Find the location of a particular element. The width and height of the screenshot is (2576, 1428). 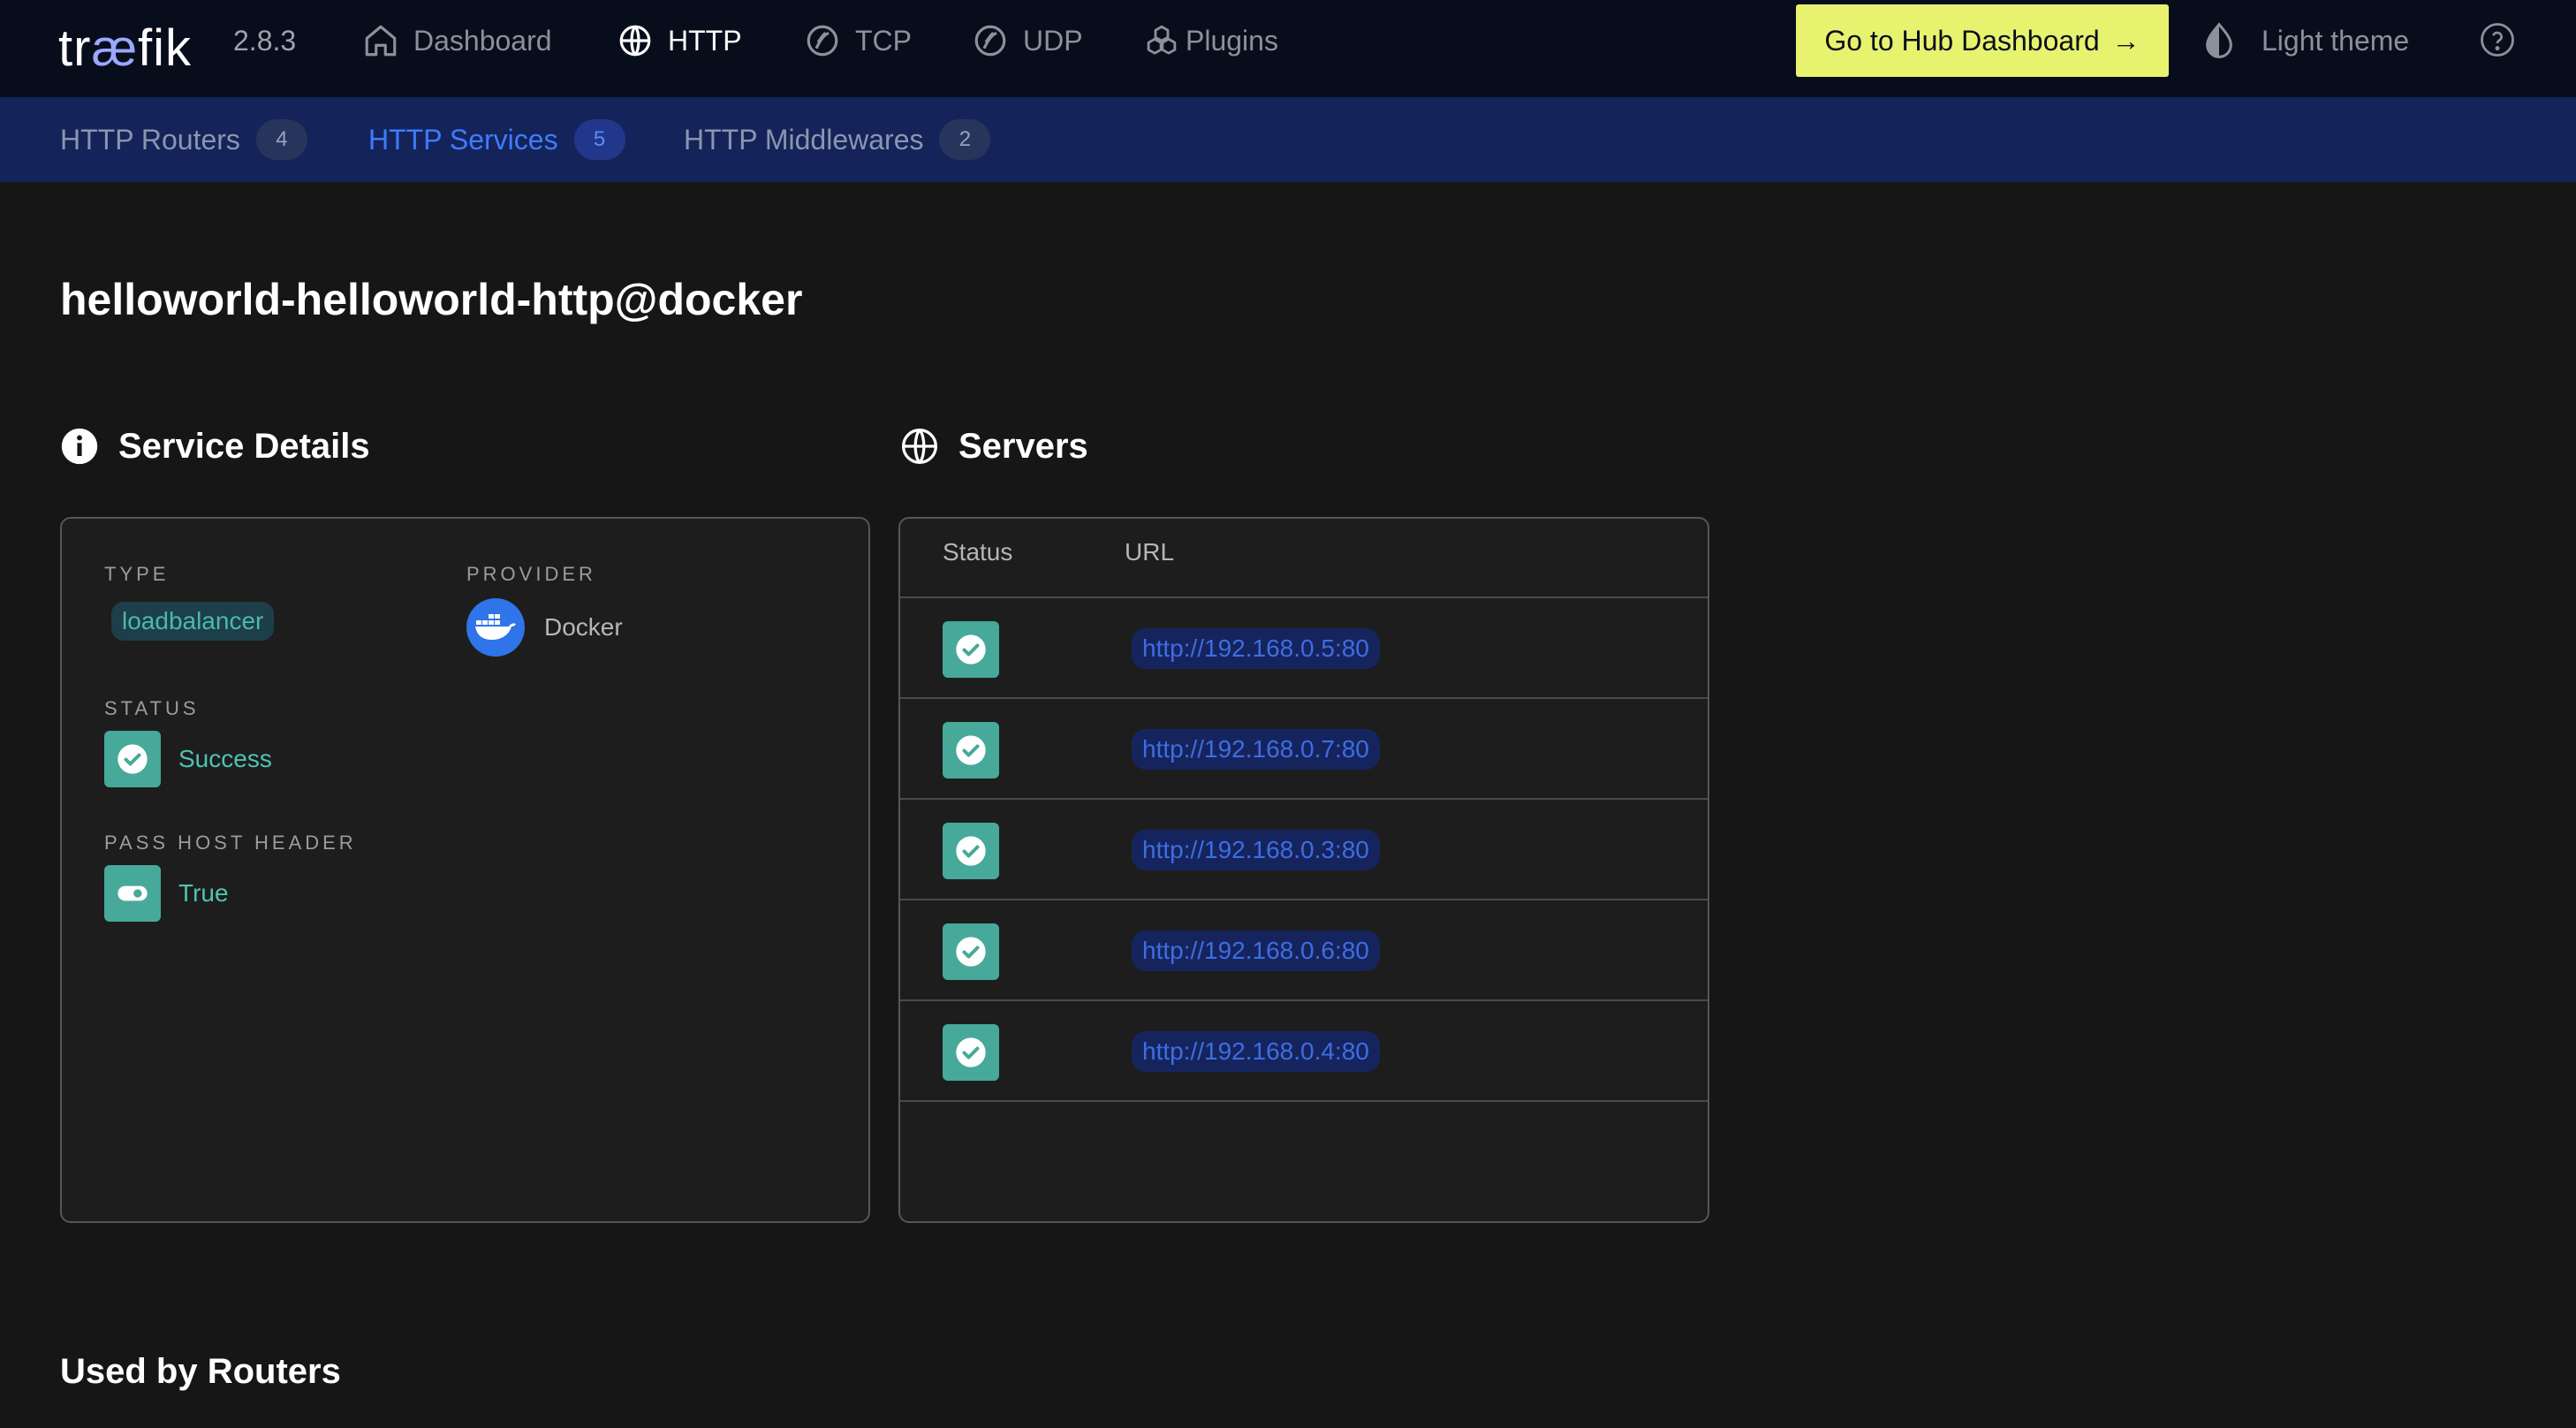

home-icon is located at coordinates (381, 41).